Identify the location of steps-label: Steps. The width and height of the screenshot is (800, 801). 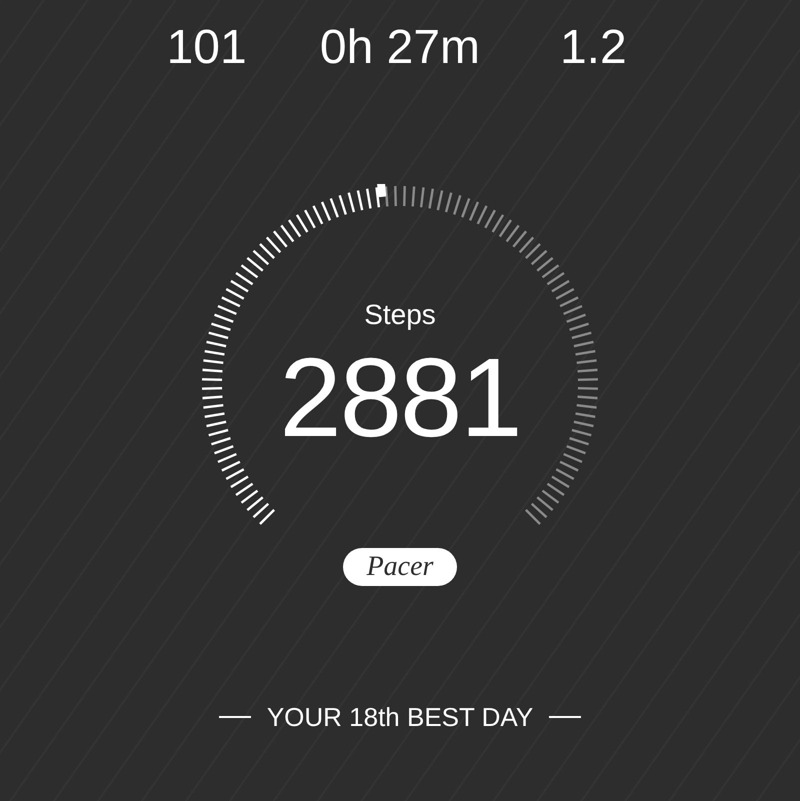
(400, 315).